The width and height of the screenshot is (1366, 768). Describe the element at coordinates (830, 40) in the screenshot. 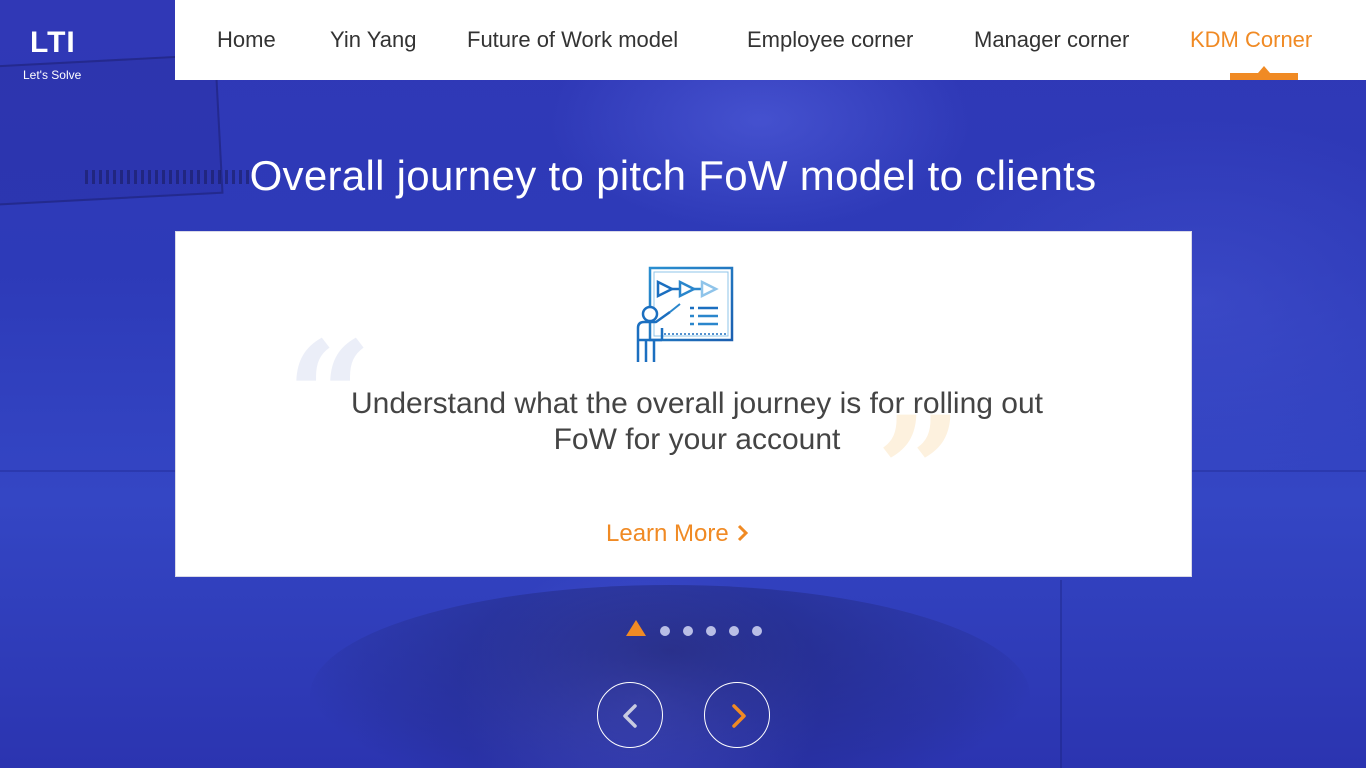

I see `nav-item-employee-corner: Employee corner` at that location.